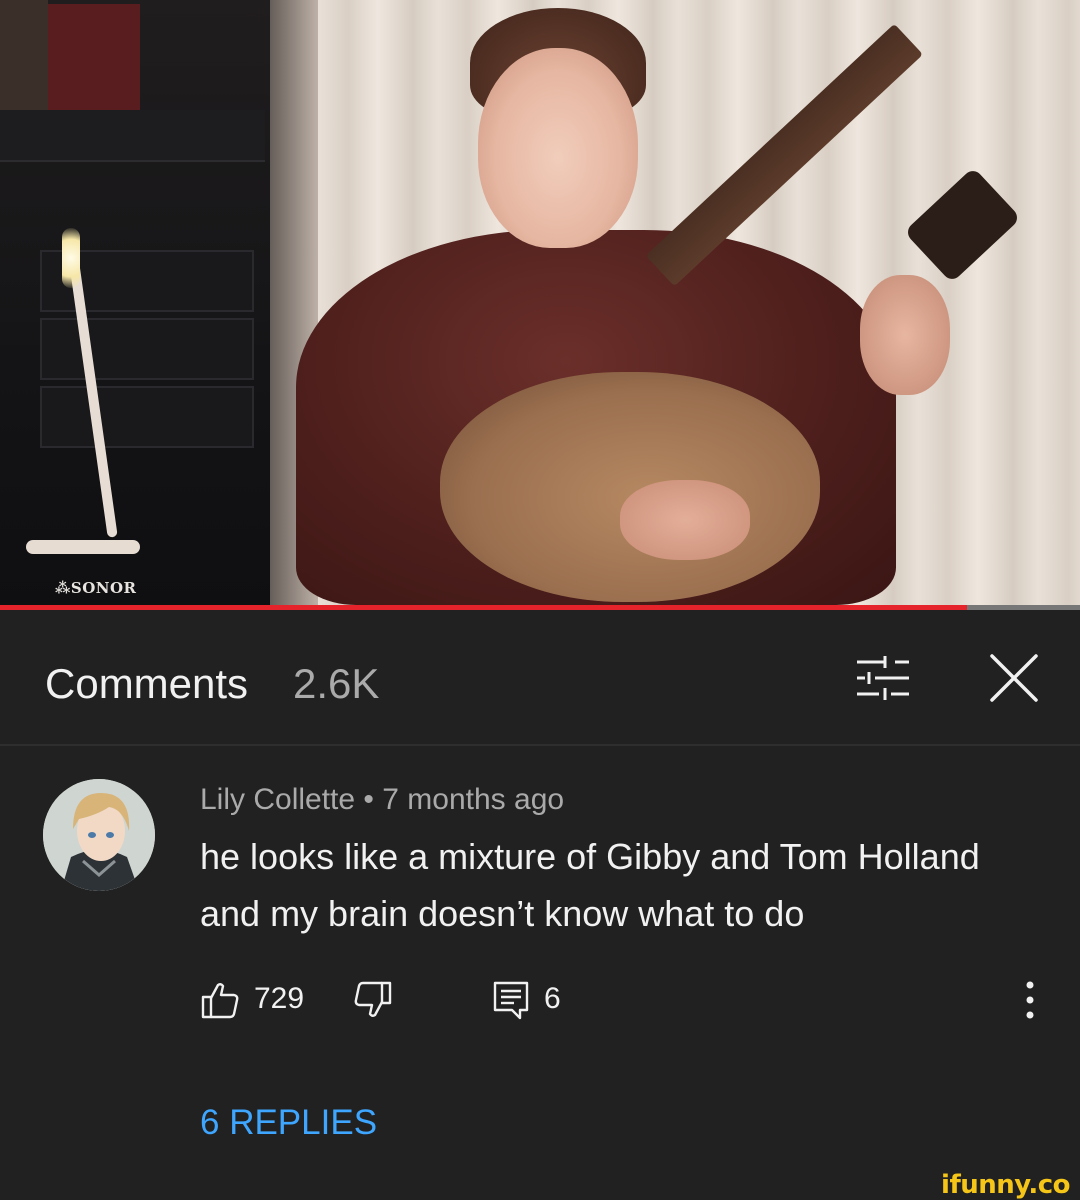 The height and width of the screenshot is (1200, 1080). Describe the element at coordinates (71, 258) in the screenshot. I see `video-lamp-light` at that location.